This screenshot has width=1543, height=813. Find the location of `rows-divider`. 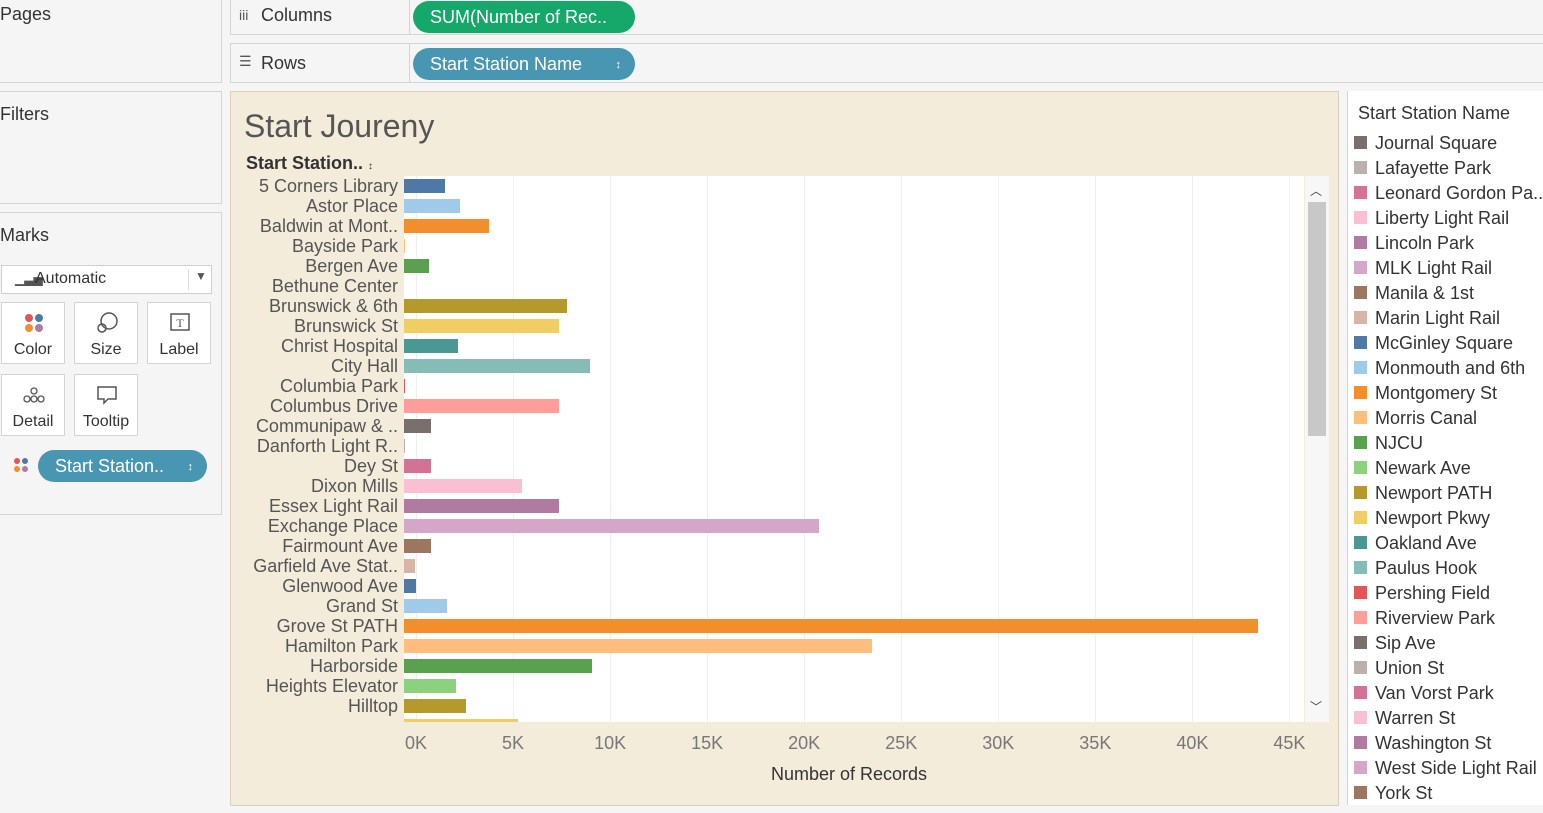

rows-divider is located at coordinates (409, 63).